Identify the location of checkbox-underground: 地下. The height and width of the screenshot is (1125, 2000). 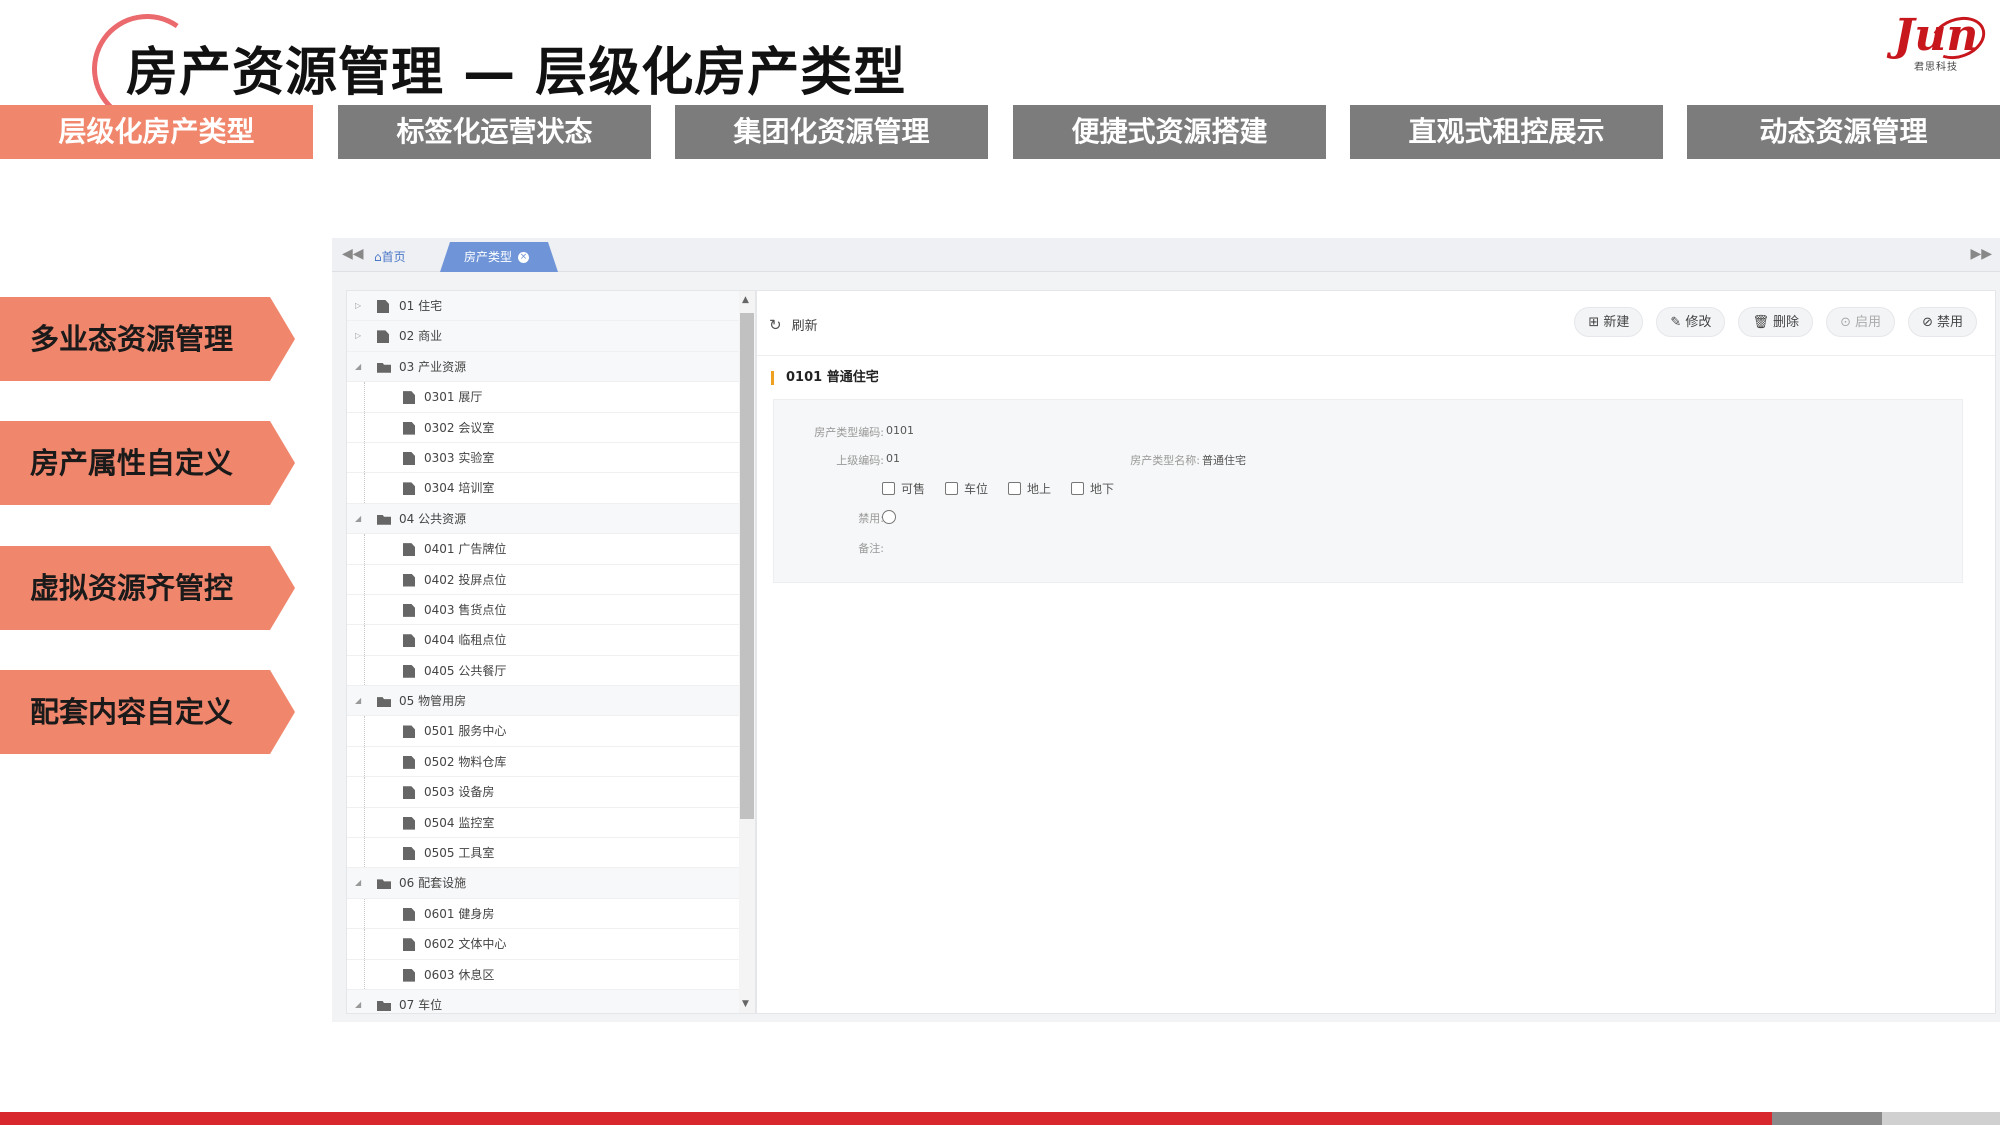
(1092, 488).